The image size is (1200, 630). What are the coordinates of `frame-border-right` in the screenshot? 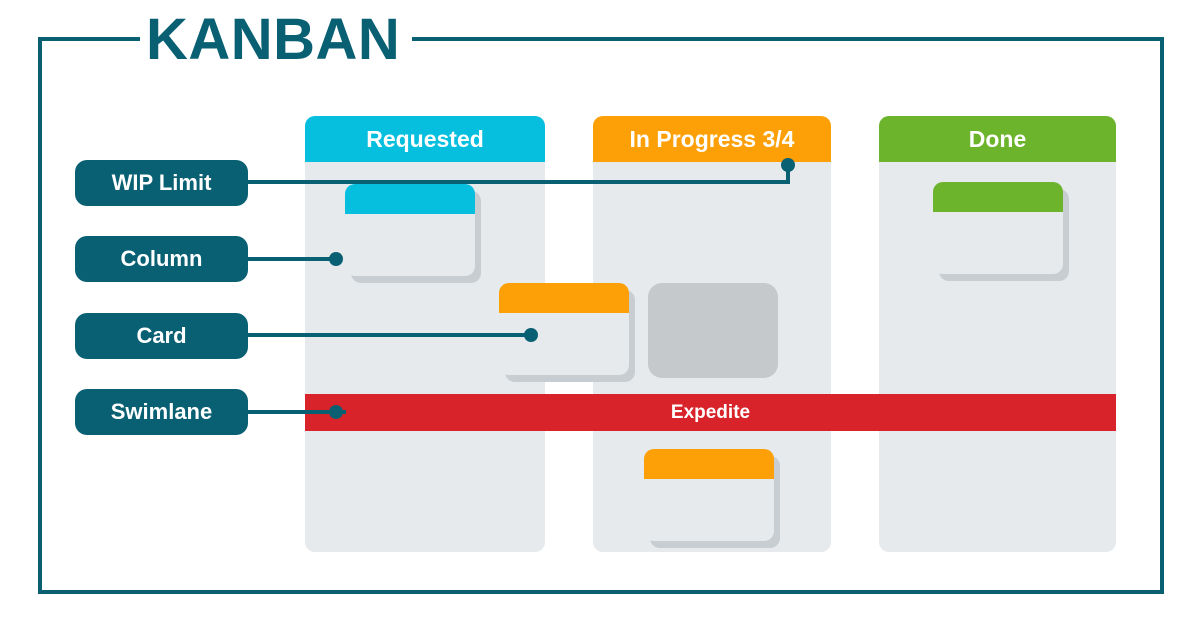 It's located at (1162, 315).